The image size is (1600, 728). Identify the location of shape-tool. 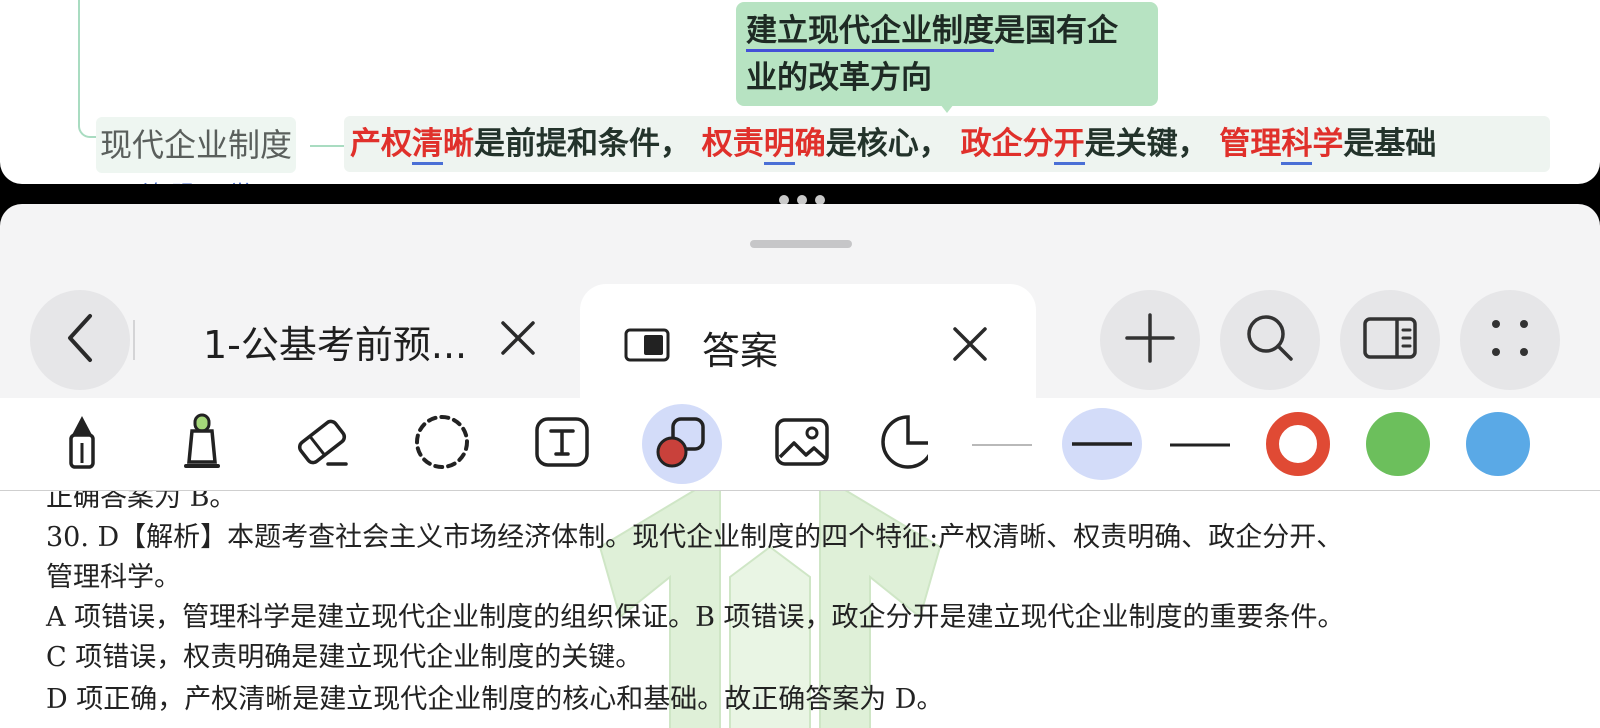
(682, 444).